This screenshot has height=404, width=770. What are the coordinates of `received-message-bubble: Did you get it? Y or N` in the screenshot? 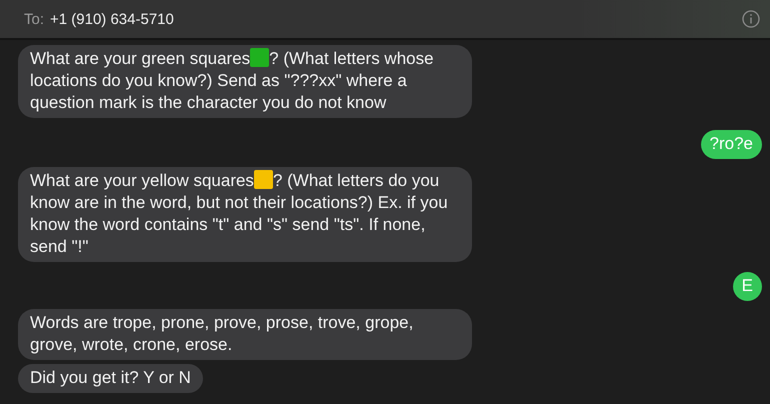 It's located at (110, 378).